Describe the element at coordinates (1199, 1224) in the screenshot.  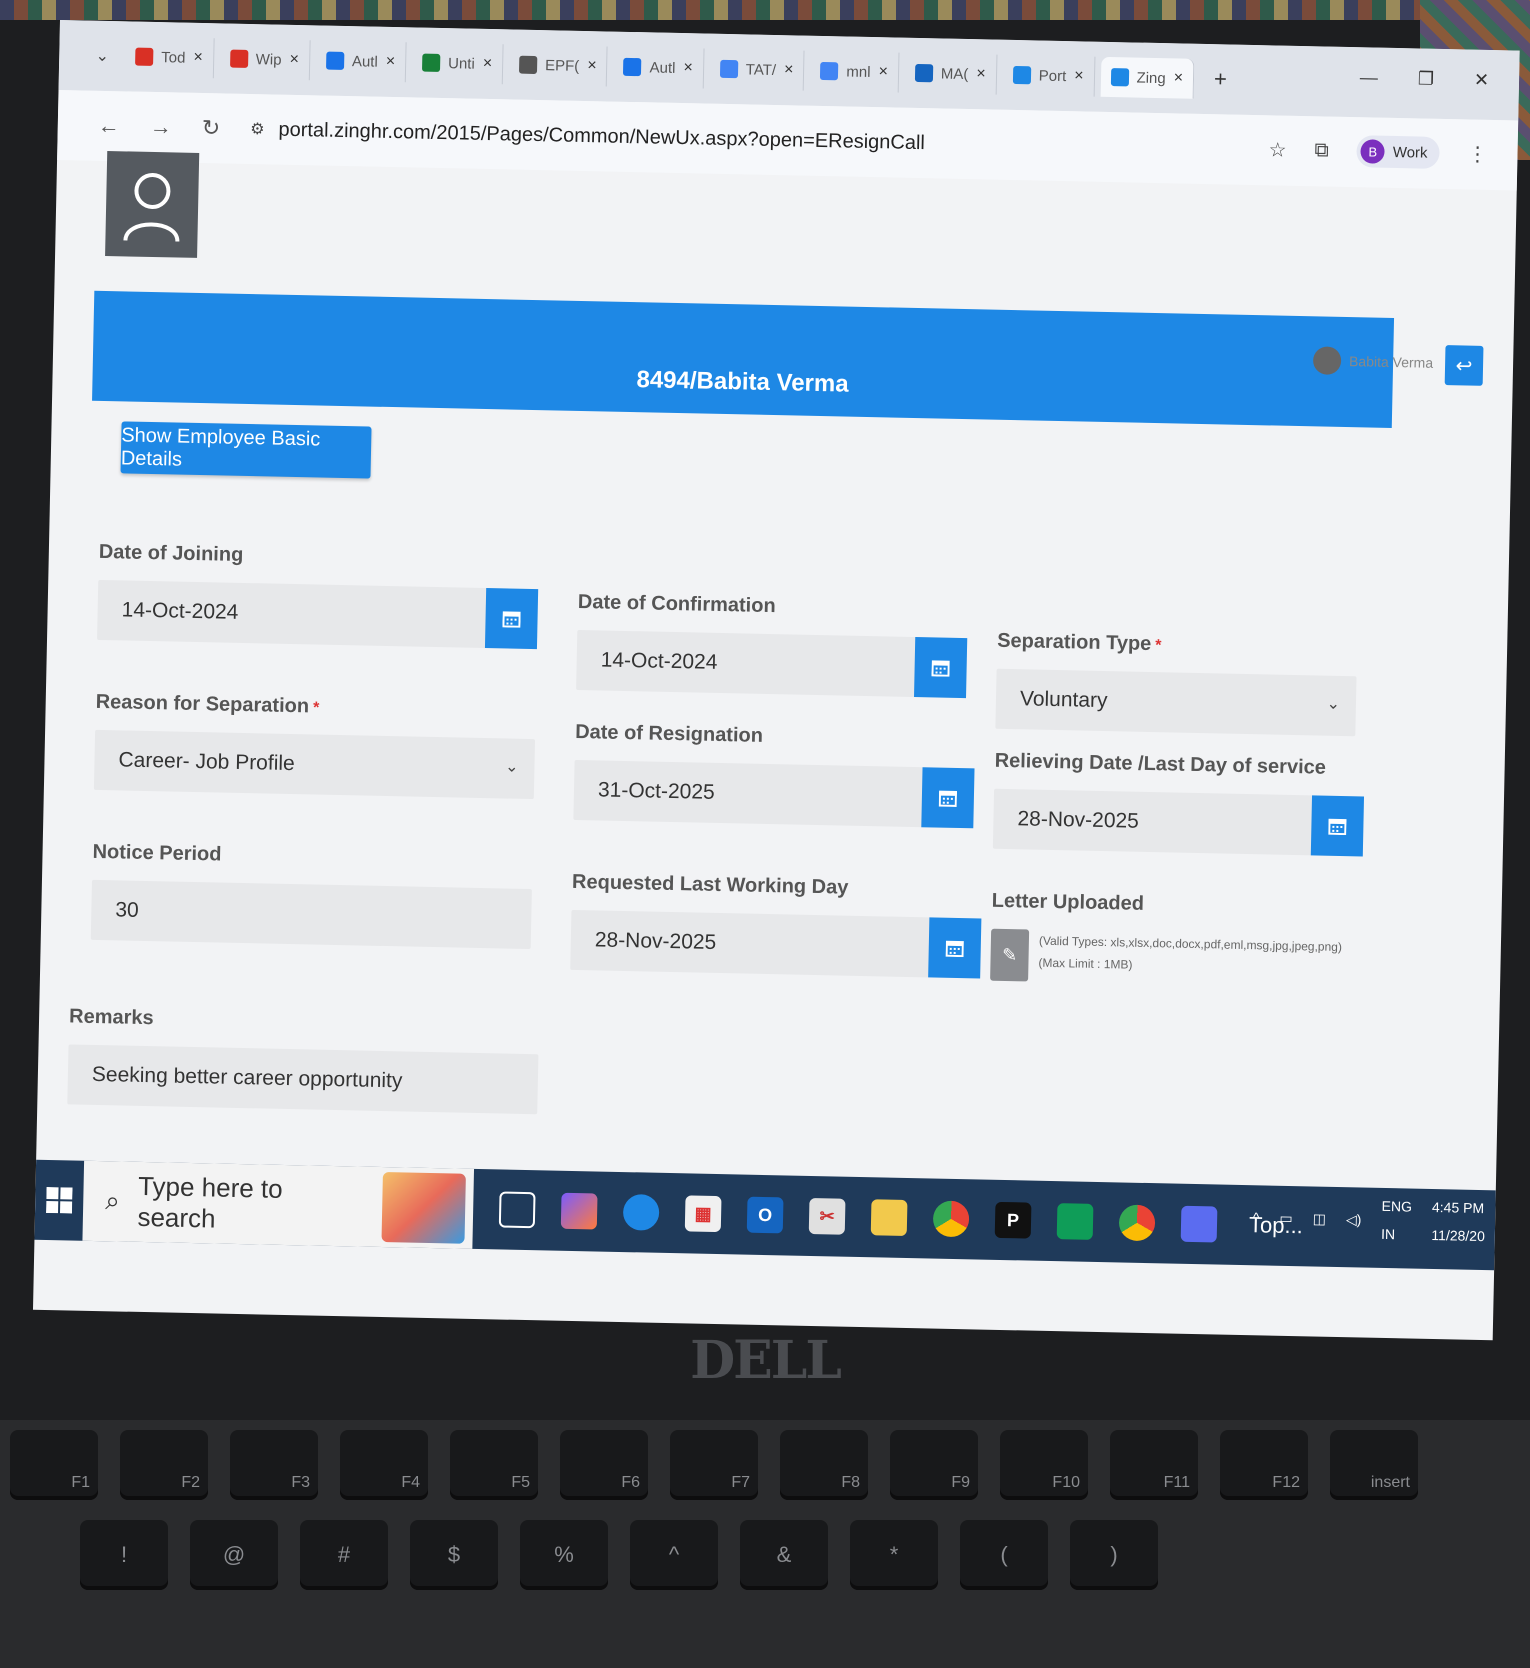
I see `document-app-icon` at that location.